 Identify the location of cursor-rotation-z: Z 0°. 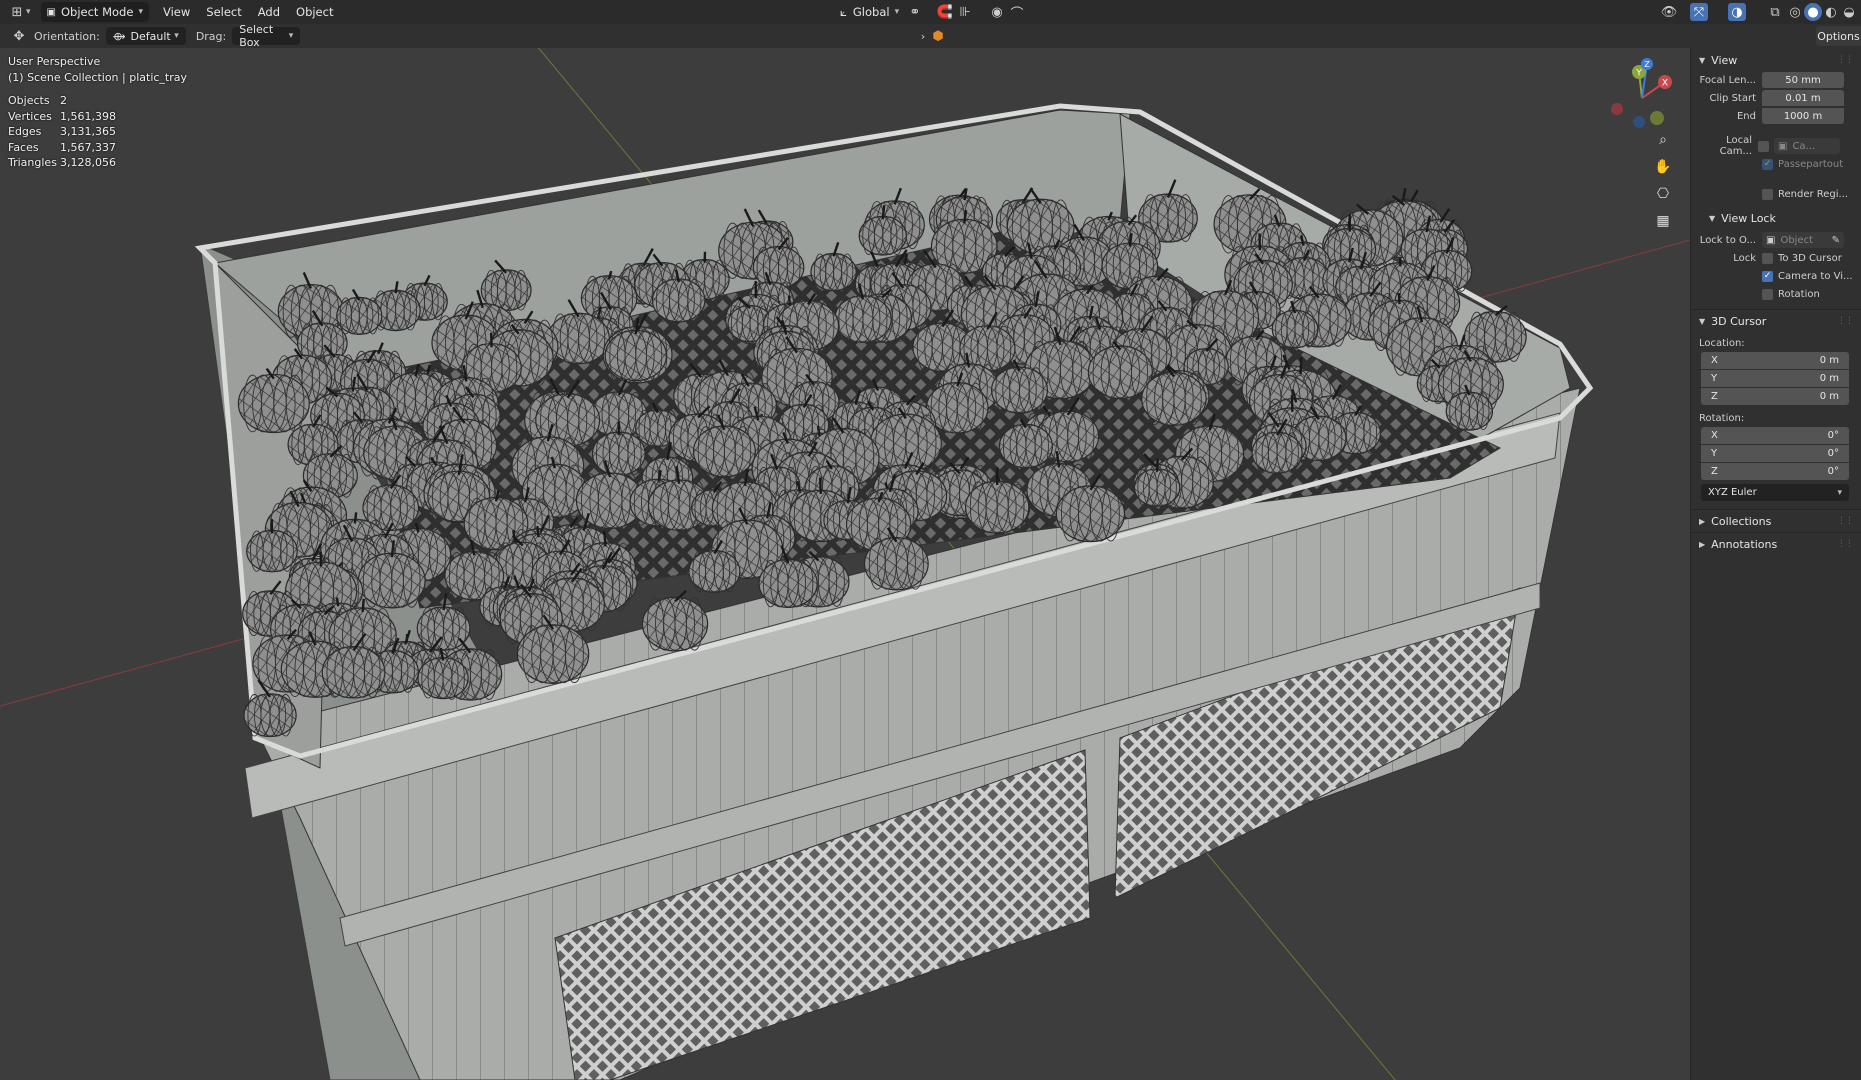
(1775, 471).